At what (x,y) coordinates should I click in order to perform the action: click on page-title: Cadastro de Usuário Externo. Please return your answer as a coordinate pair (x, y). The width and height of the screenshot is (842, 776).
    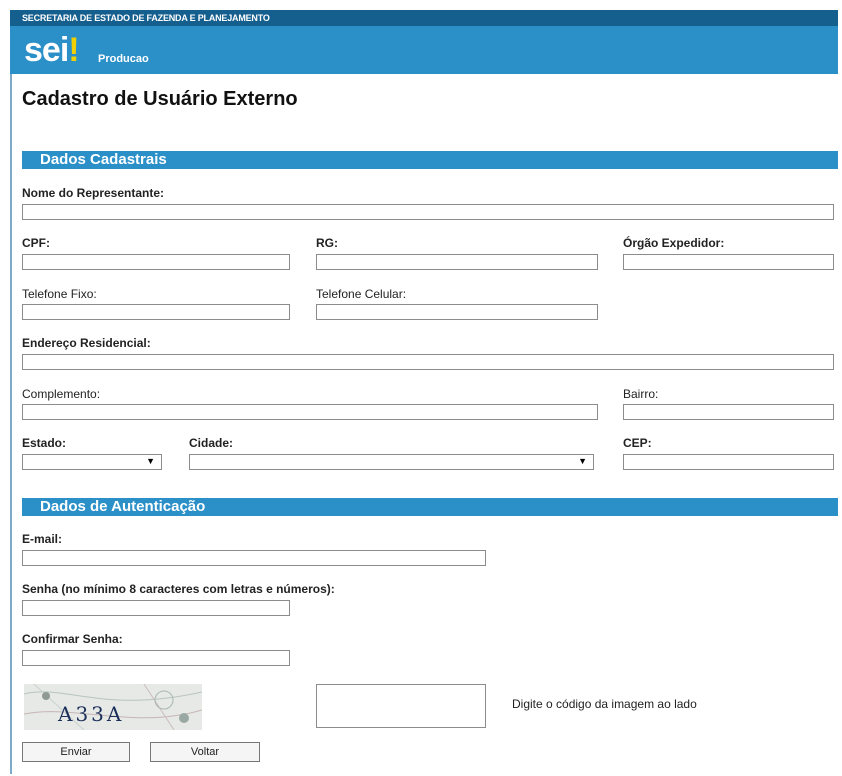
    Looking at the image, I should click on (160, 99).